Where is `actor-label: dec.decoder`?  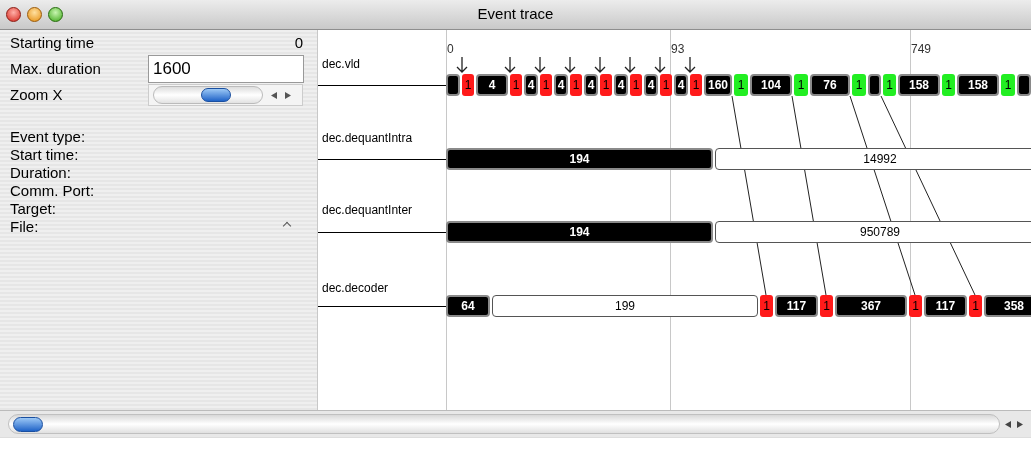 actor-label: dec.decoder is located at coordinates (355, 288).